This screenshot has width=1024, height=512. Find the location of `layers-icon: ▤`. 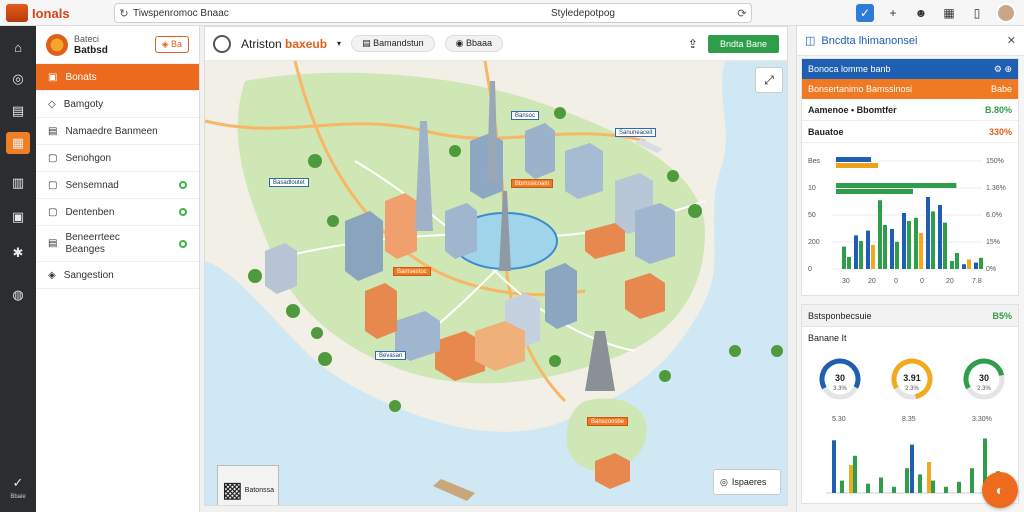

layers-icon: ▤ is located at coordinates (18, 111).